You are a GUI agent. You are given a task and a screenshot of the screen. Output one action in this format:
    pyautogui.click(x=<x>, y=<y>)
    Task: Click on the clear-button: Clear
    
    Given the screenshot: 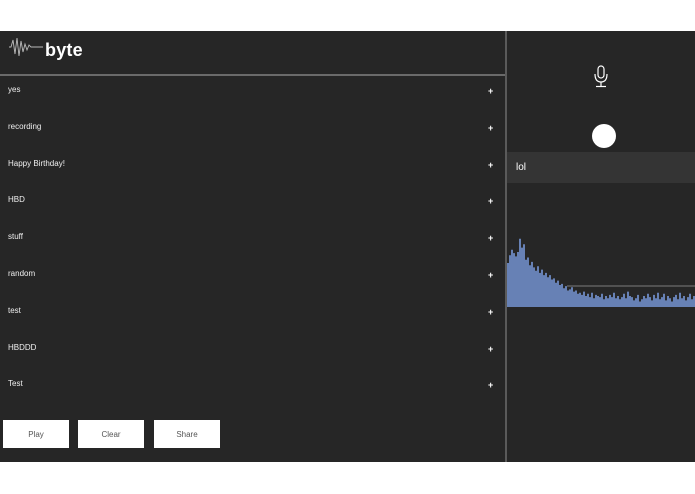 What is the action you would take?
    pyautogui.click(x=111, y=434)
    